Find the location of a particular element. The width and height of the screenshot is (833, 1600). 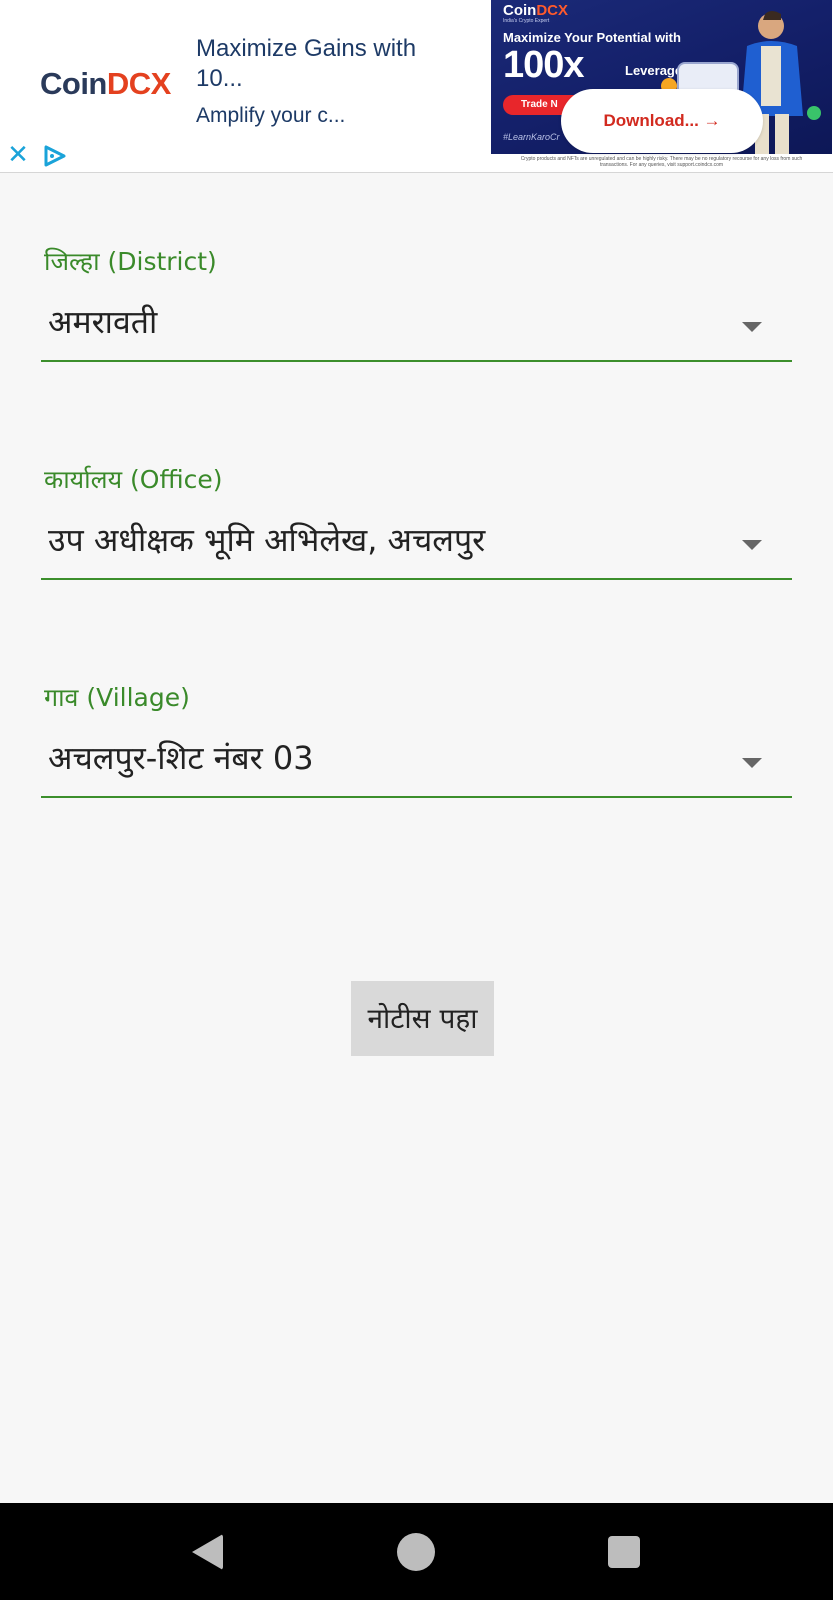

ad-image-logo: CoinDCX is located at coordinates (535, 10).